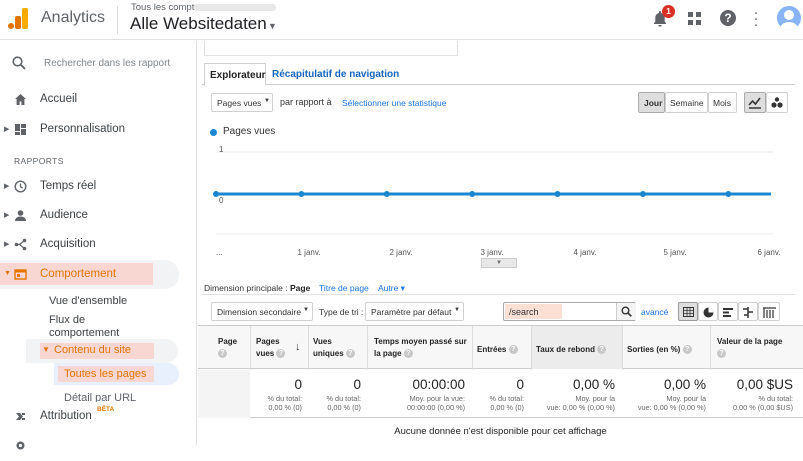 This screenshot has width=803, height=461. What do you see at coordinates (341, 312) in the screenshot?
I see `sort-label: Type de tri :` at bounding box center [341, 312].